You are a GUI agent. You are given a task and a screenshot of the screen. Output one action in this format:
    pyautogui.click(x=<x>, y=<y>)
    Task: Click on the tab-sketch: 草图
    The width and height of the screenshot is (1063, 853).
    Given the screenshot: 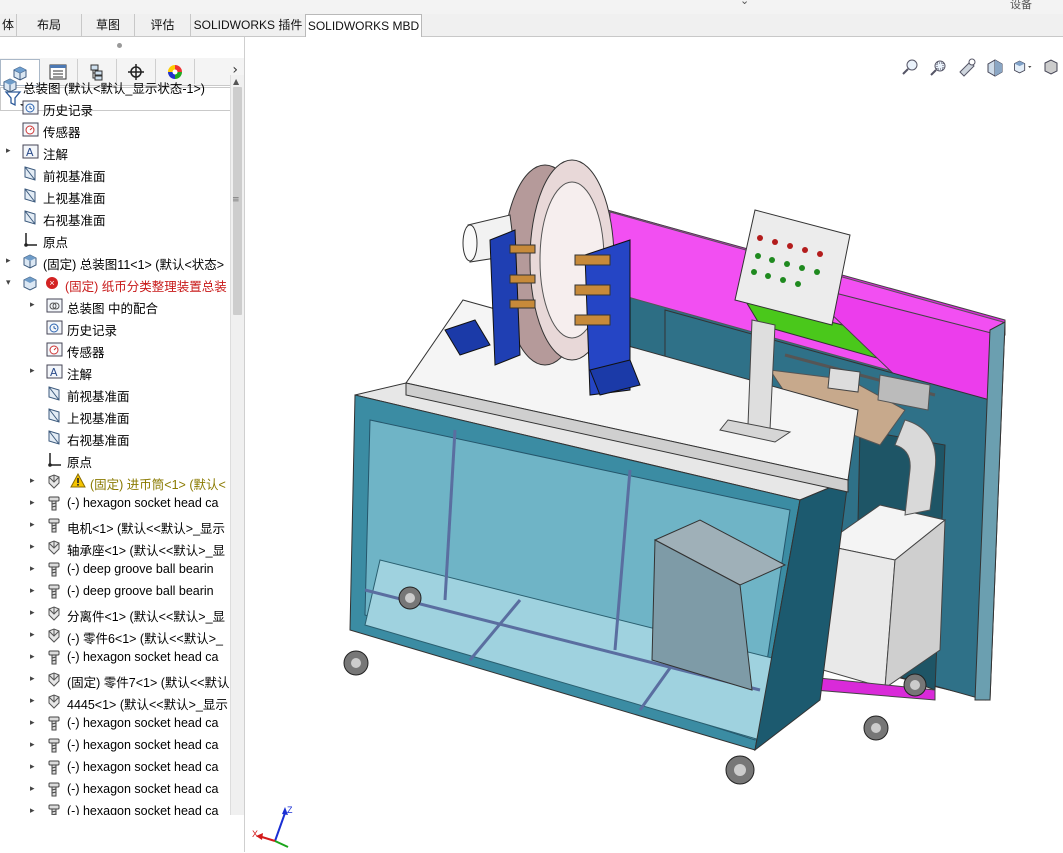 What is the action you would take?
    pyautogui.click(x=108, y=25)
    